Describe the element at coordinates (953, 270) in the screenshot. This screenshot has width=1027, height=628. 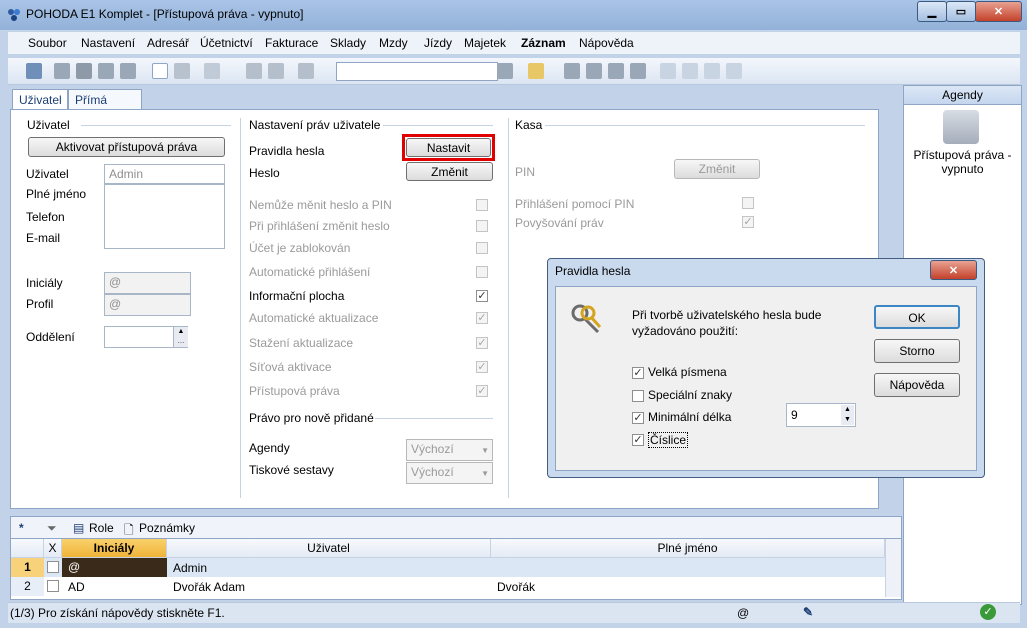
I see `dialog-close-button: ✕` at that location.